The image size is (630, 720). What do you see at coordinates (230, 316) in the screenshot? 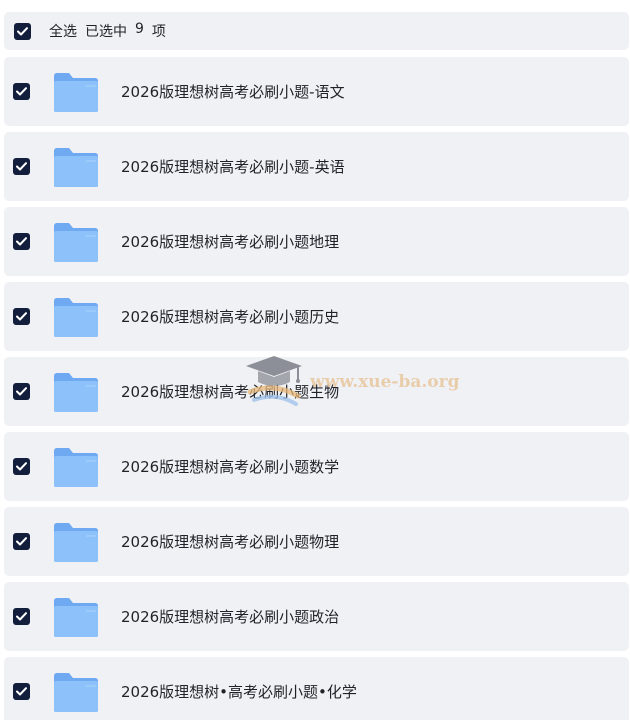
I see `folder-name: 2026版理想树高考必刷小题历史` at bounding box center [230, 316].